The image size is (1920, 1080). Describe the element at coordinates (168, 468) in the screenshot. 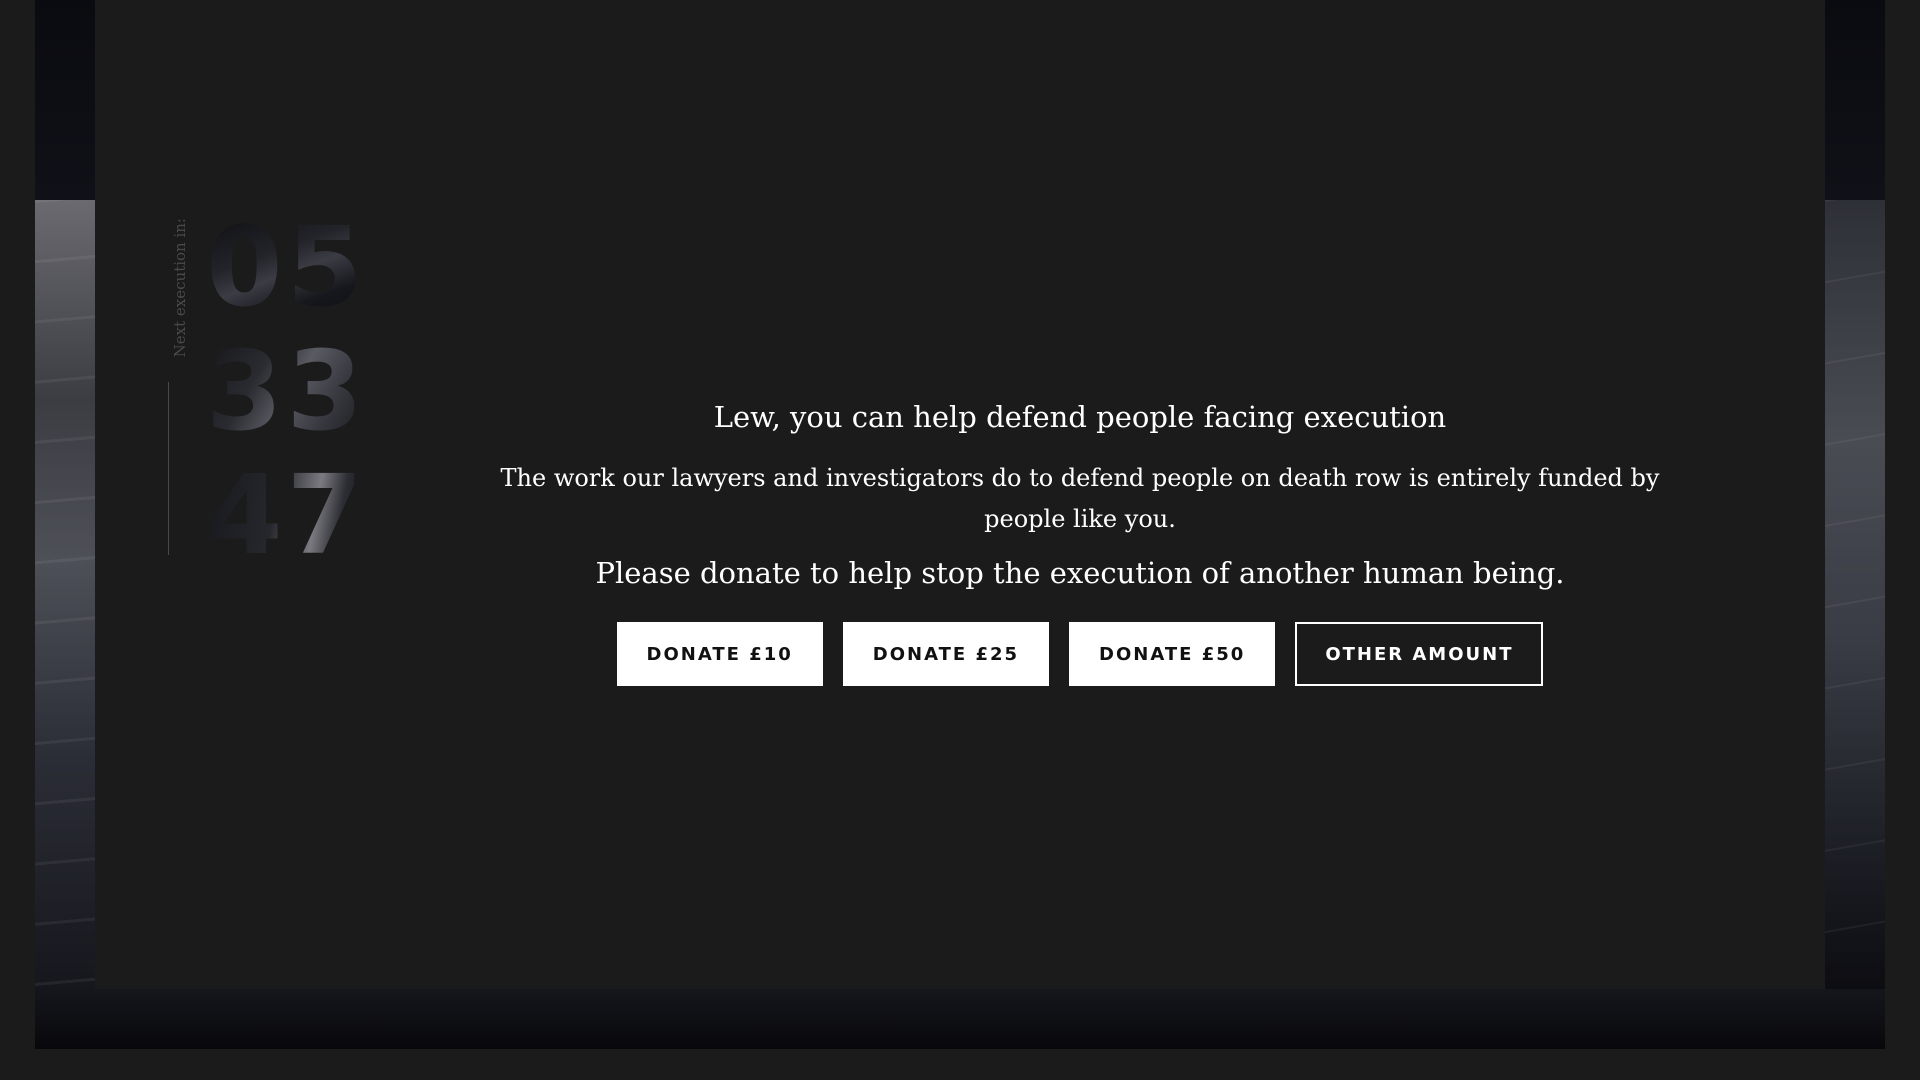

I see `countdown-divider` at that location.